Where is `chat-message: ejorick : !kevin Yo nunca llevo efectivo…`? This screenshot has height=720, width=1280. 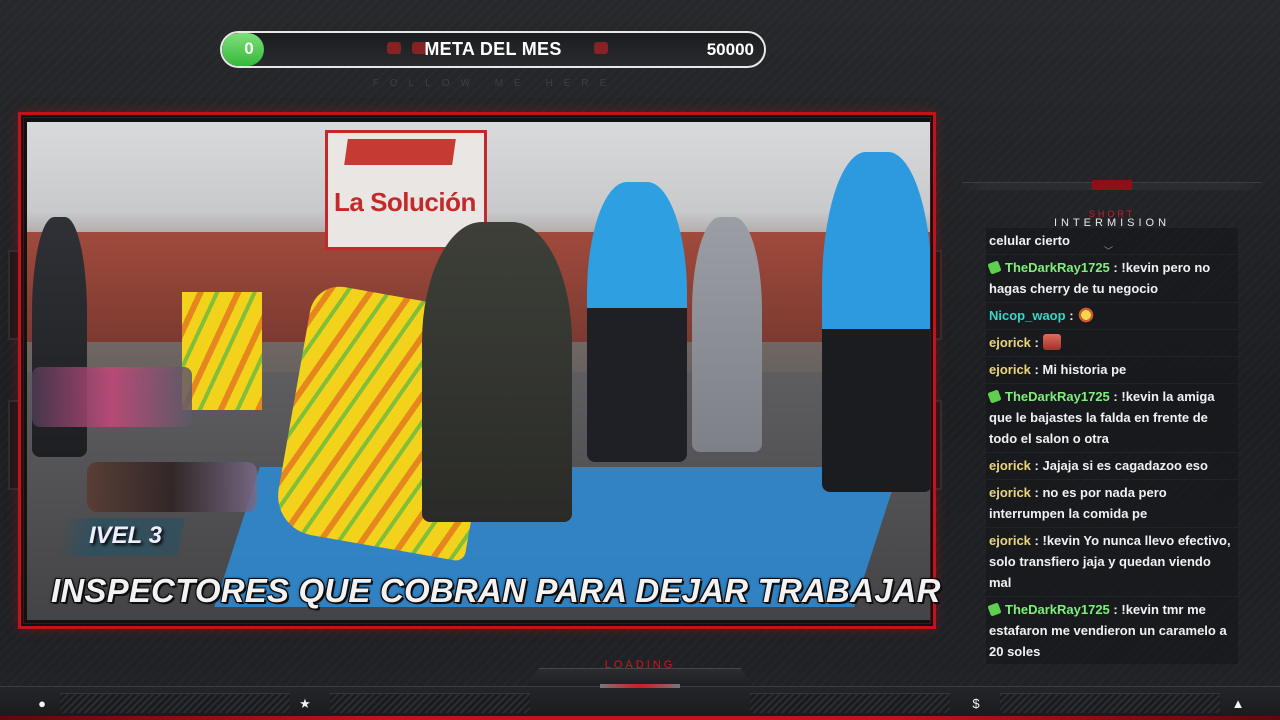
chat-message: ejorick : !kevin Yo nunca llevo efectivo… is located at coordinates (1112, 562).